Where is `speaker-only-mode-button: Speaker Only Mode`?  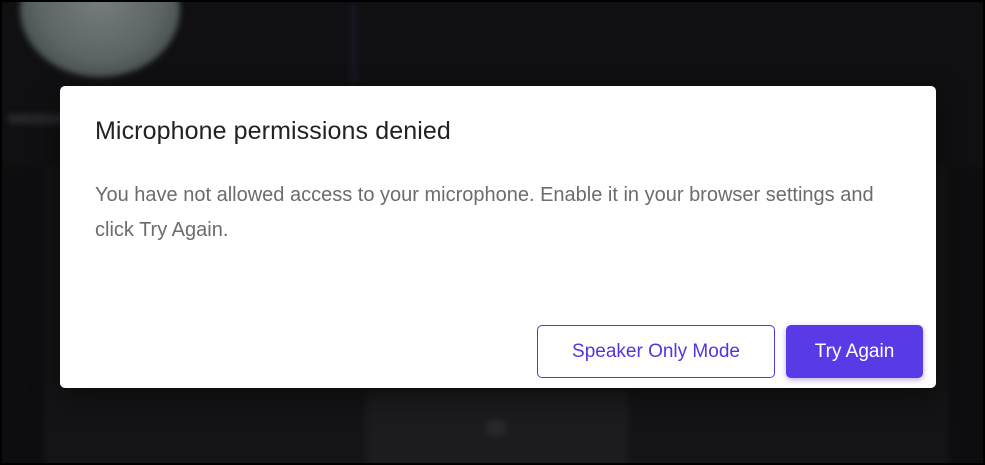 speaker-only-mode-button: Speaker Only Mode is located at coordinates (656, 351).